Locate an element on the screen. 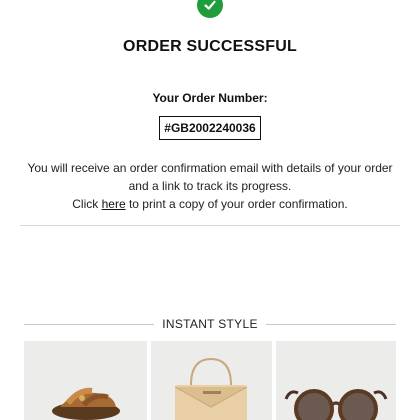 This screenshot has height=420, width=420. page-title: ORDER SUCCESSFUL is located at coordinates (210, 46).